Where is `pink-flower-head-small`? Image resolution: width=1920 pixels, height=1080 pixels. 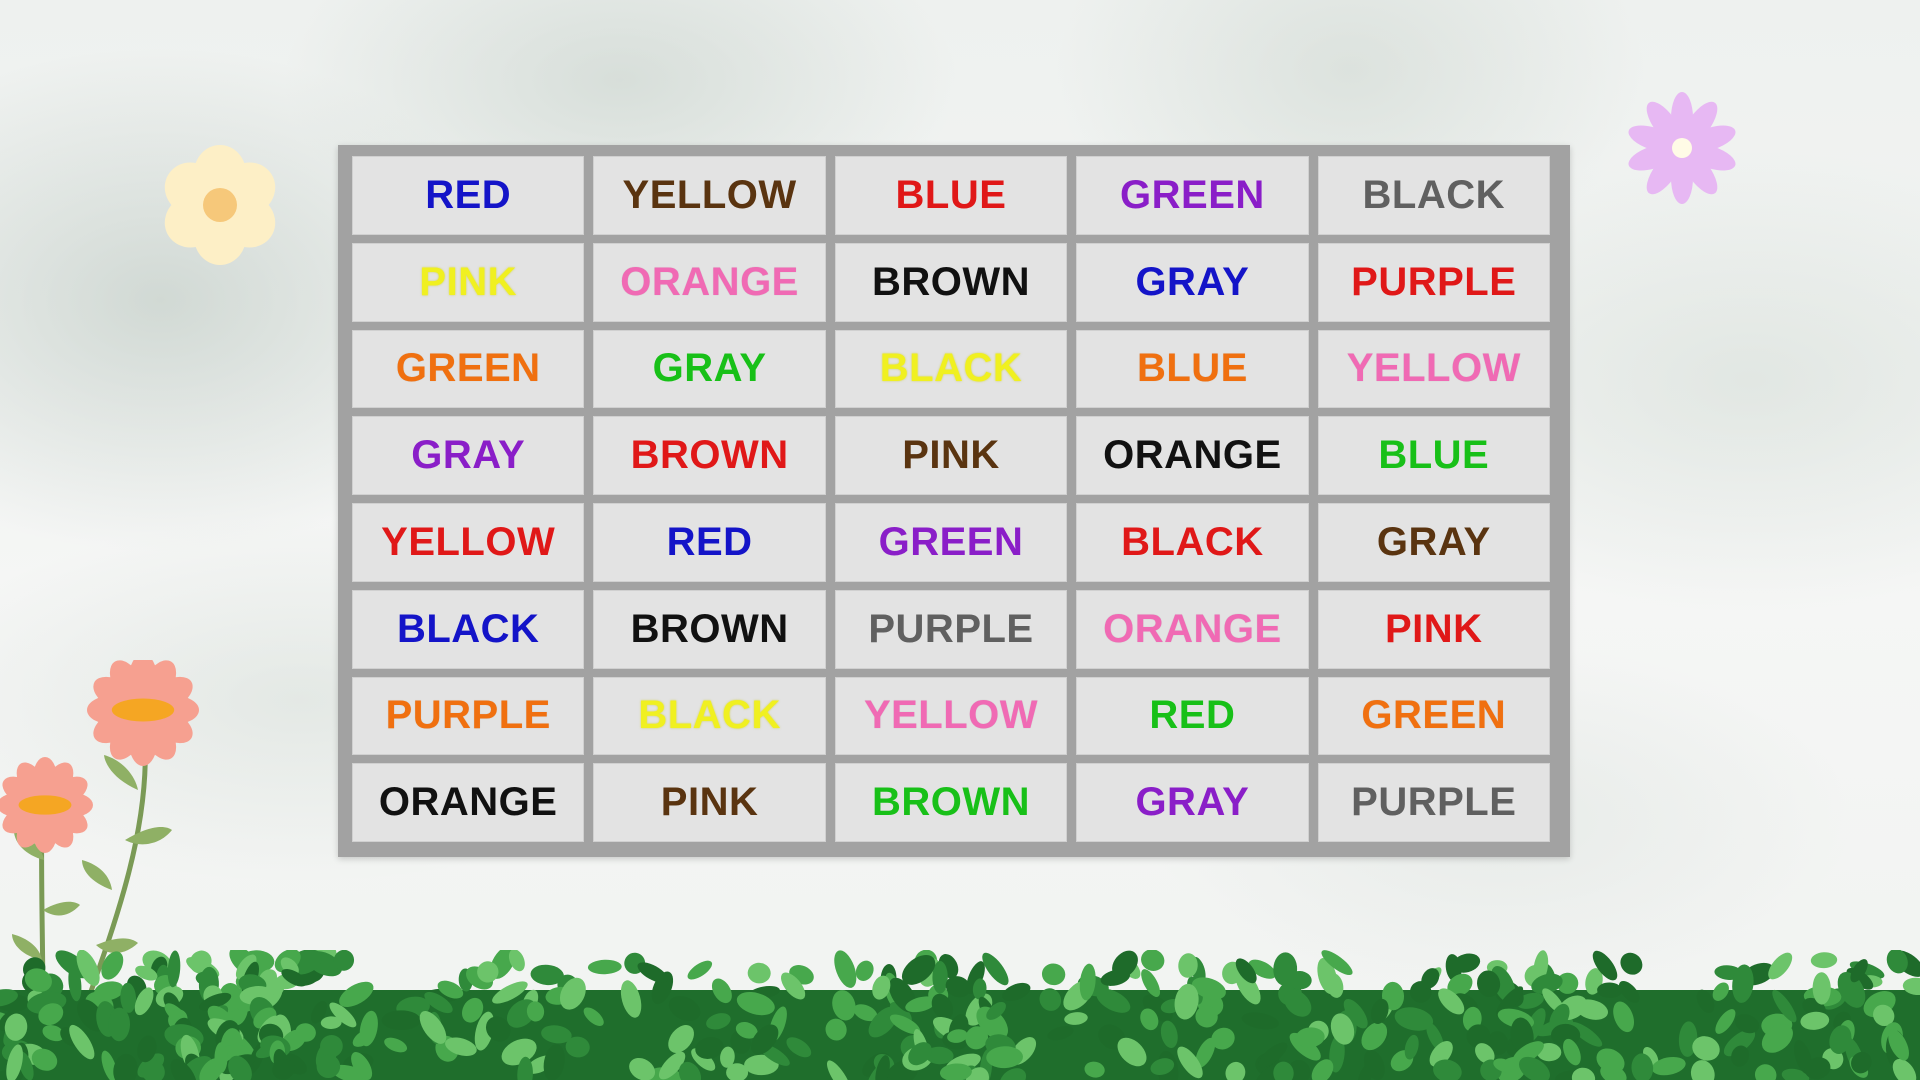
pink-flower-head-small is located at coordinates (46, 805).